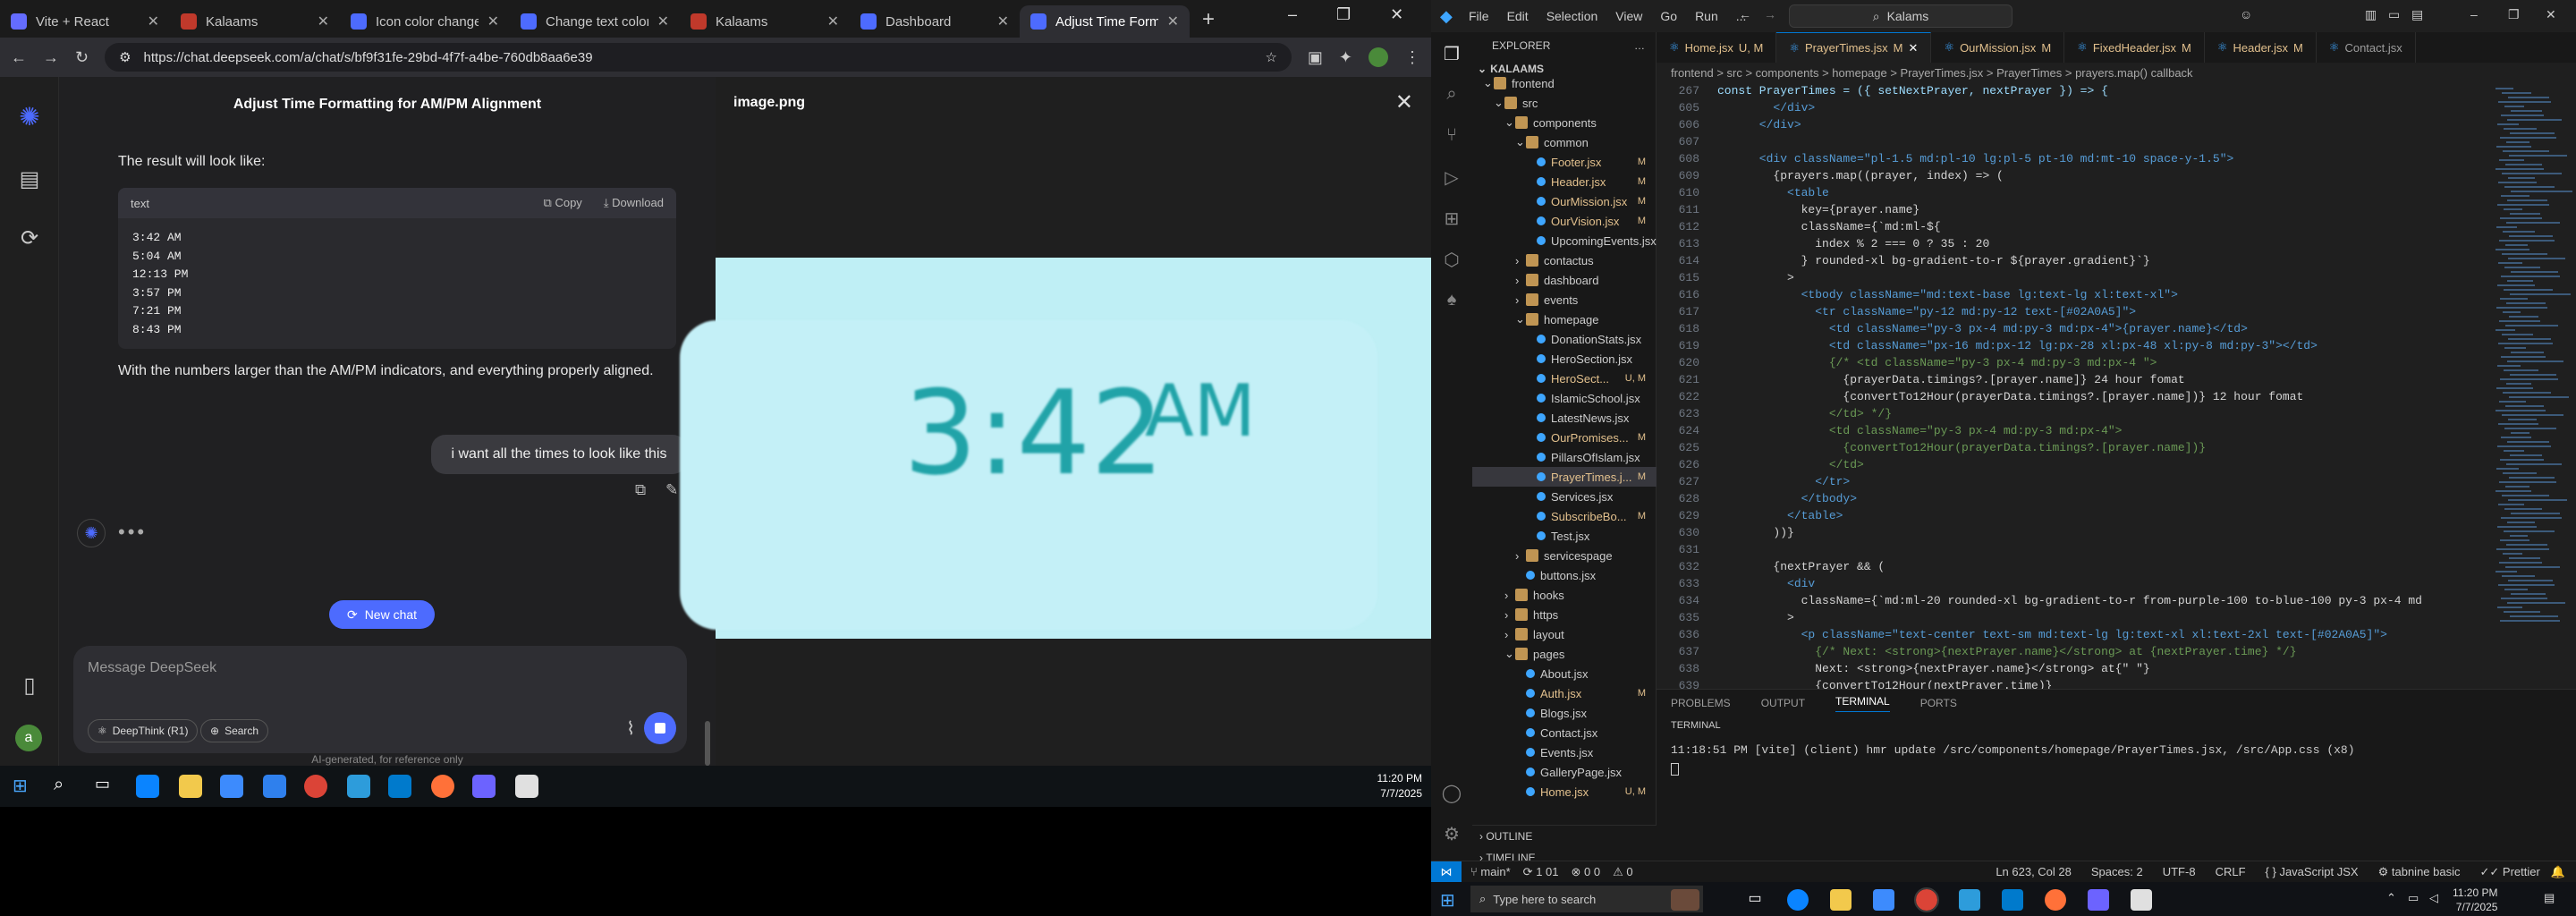 The image size is (2576, 916). What do you see at coordinates (234, 730) in the screenshot?
I see `search-toggle: ⊕ Search` at bounding box center [234, 730].